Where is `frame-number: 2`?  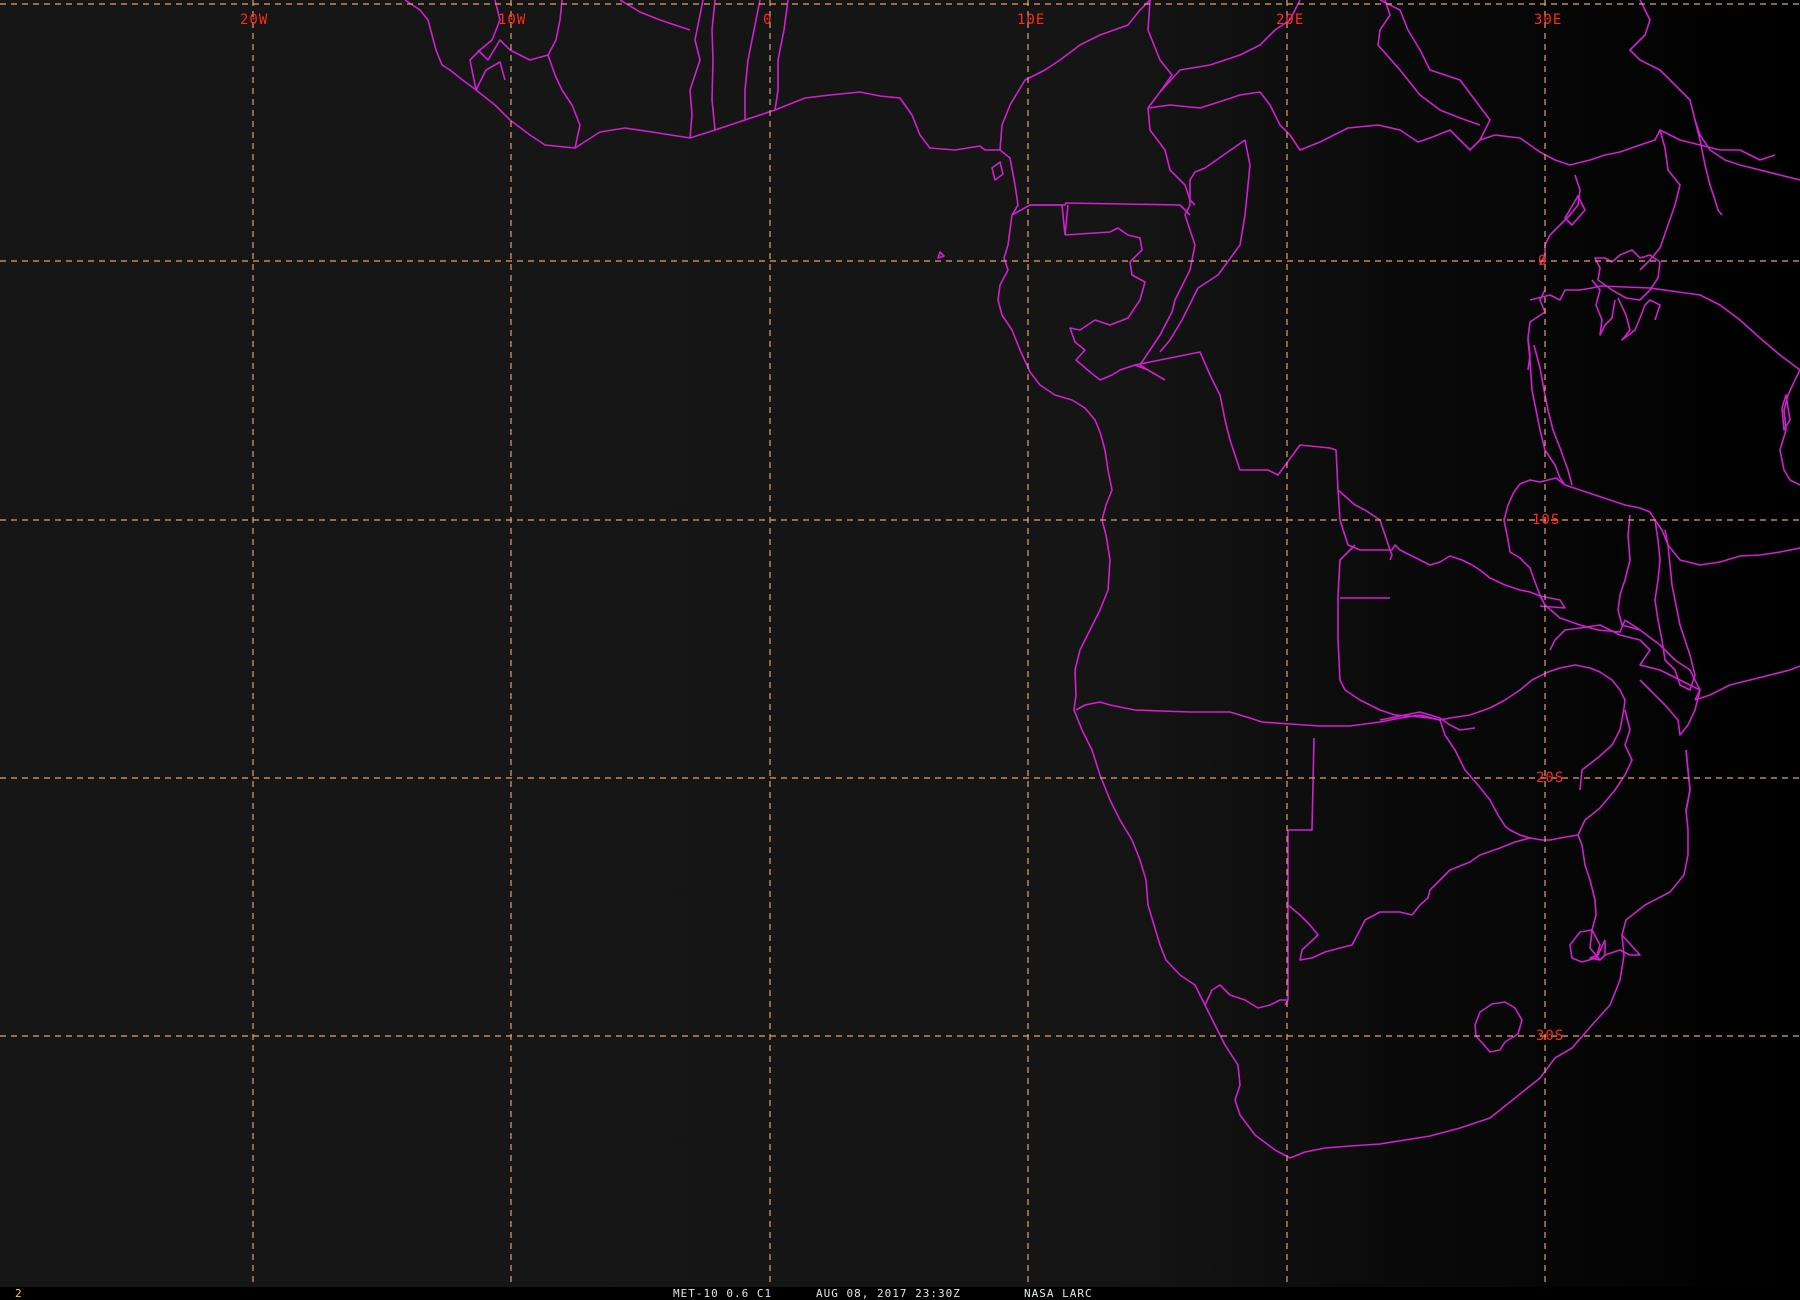 frame-number: 2 is located at coordinates (18, 1293).